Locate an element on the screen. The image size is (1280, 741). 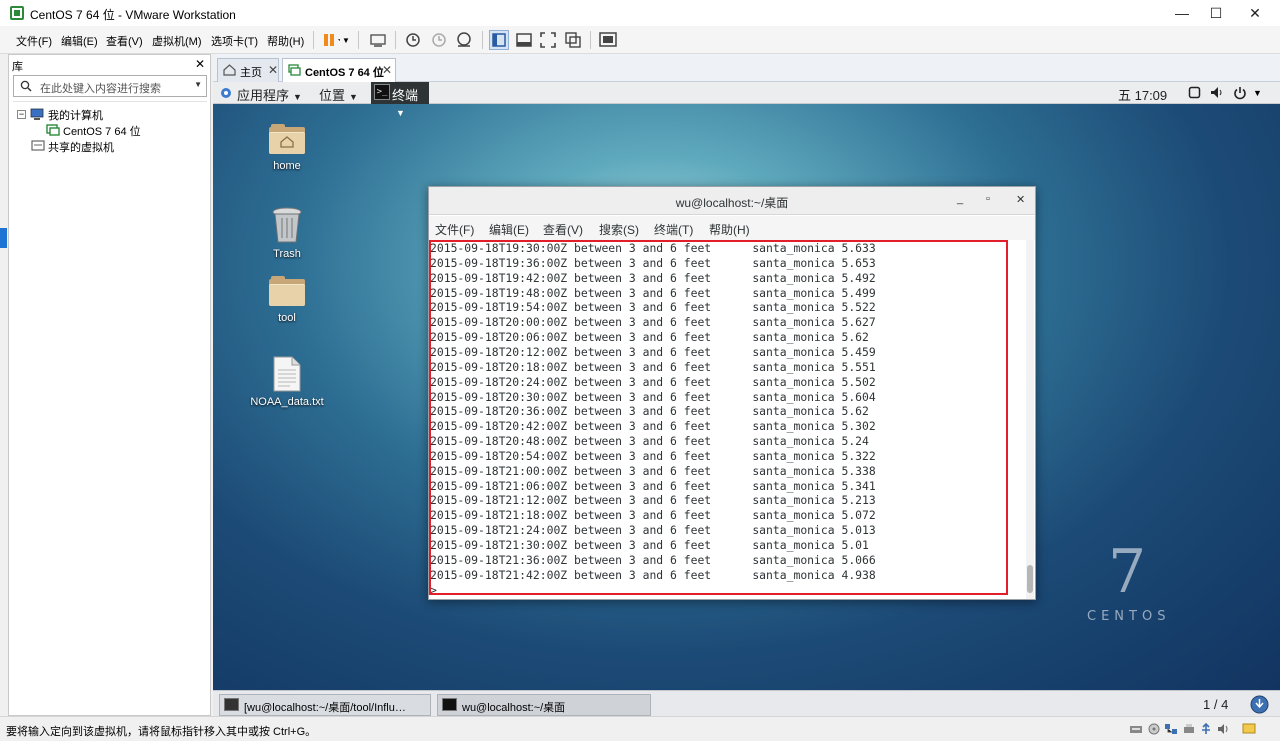
terminal-menu-view: 查看(V) is located at coordinates (563, 229).